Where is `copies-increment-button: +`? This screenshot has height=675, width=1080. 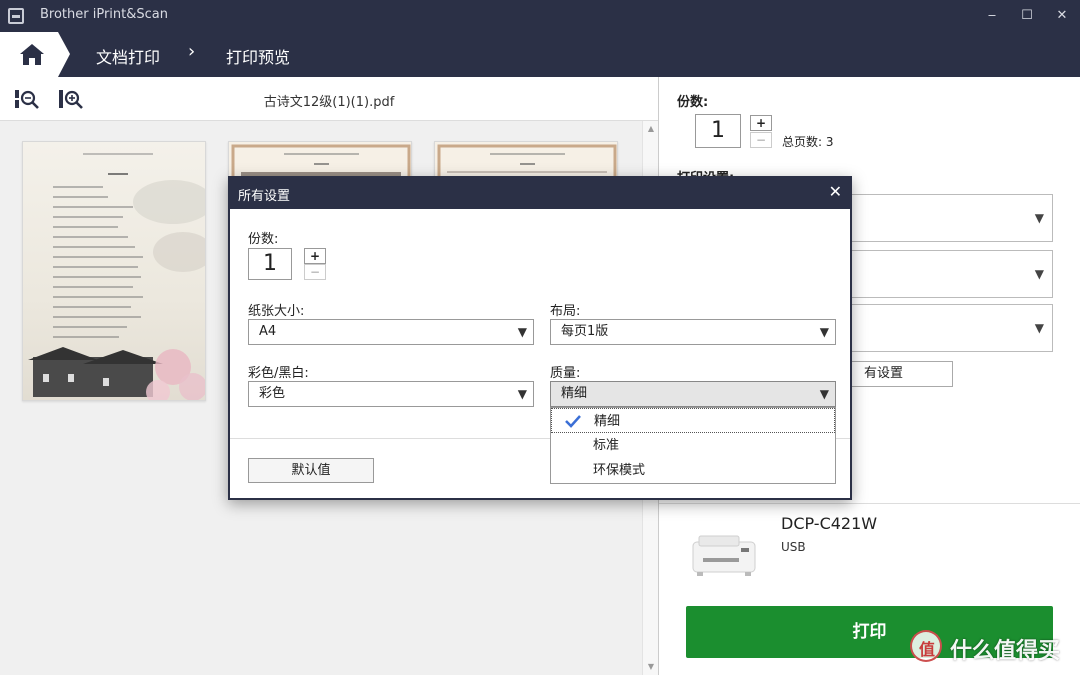
copies-increment-button: + is located at coordinates (761, 123).